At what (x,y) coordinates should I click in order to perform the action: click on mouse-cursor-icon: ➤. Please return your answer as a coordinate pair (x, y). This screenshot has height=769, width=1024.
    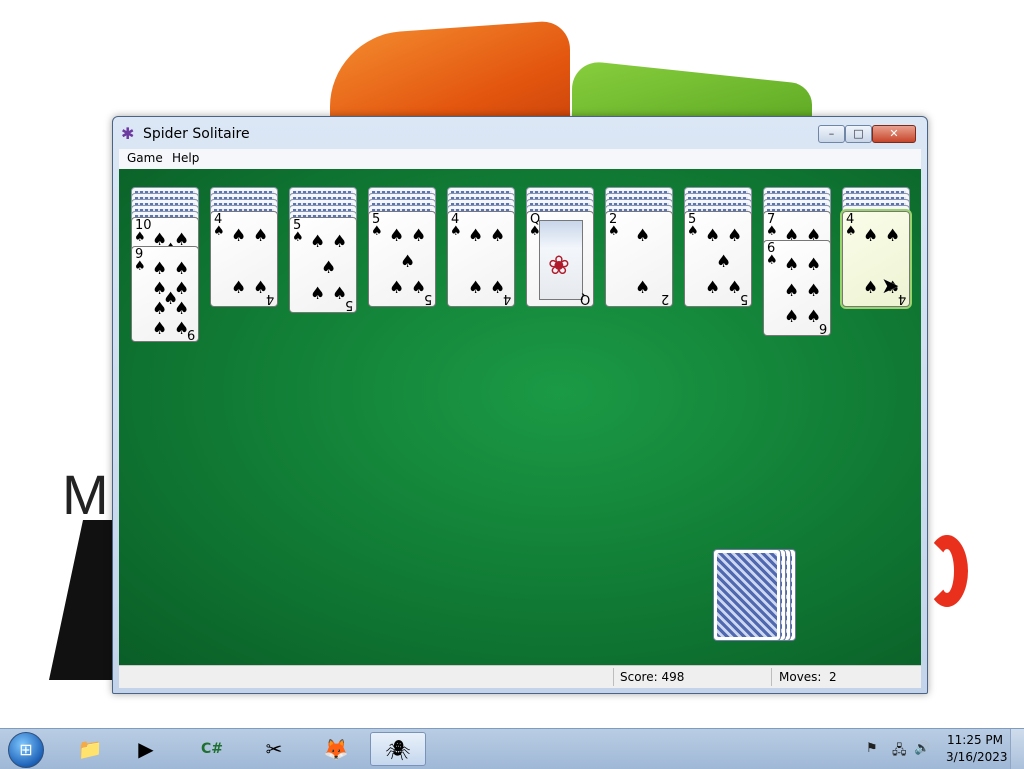
    Looking at the image, I should click on (890, 286).